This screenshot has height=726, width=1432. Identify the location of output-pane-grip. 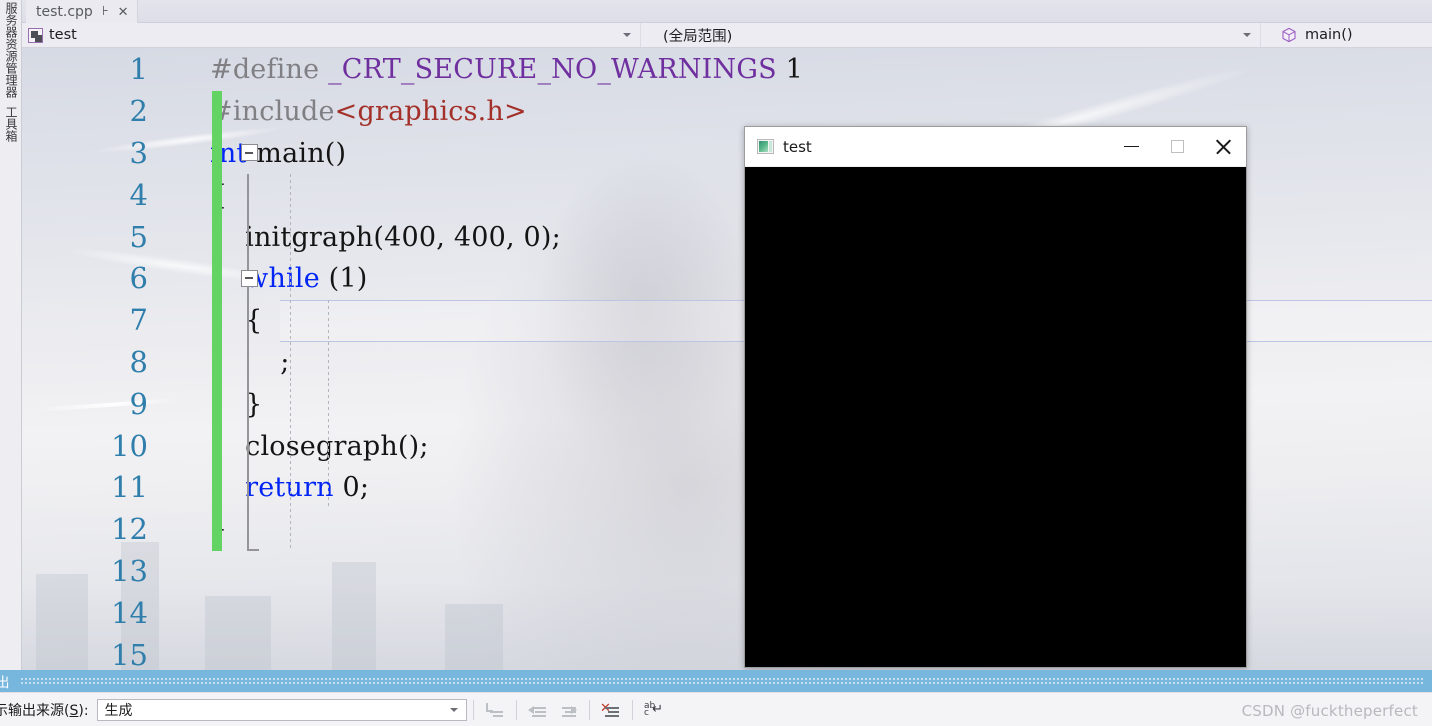
(721, 681).